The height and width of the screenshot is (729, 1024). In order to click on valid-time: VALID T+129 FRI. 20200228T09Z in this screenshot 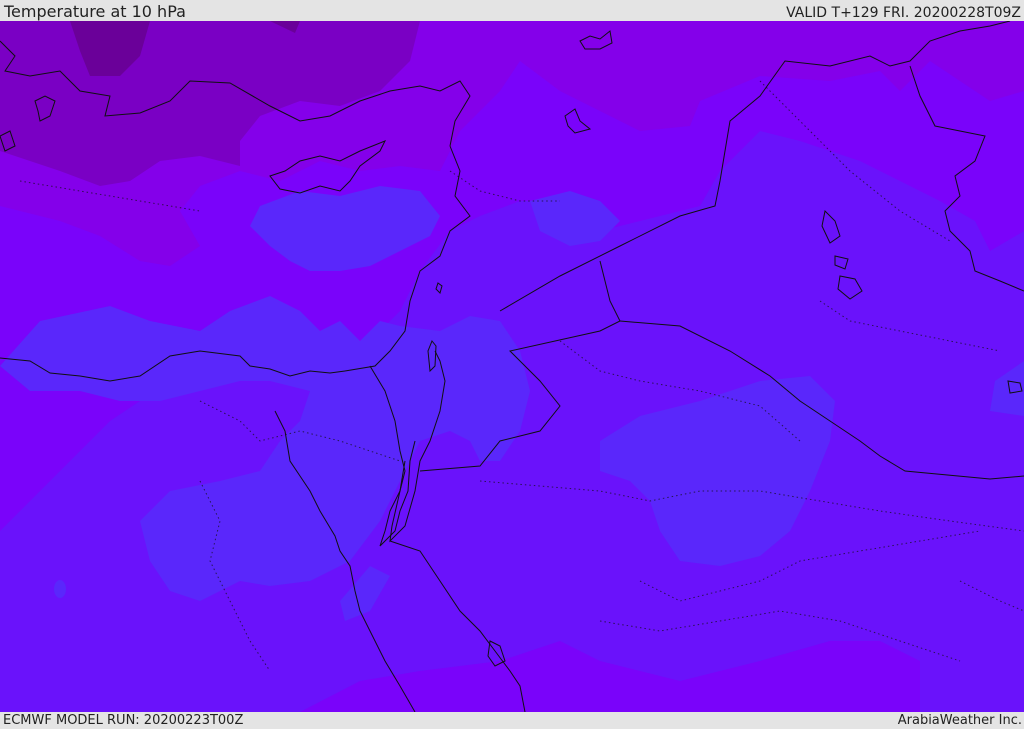, I will do `click(903, 13)`.